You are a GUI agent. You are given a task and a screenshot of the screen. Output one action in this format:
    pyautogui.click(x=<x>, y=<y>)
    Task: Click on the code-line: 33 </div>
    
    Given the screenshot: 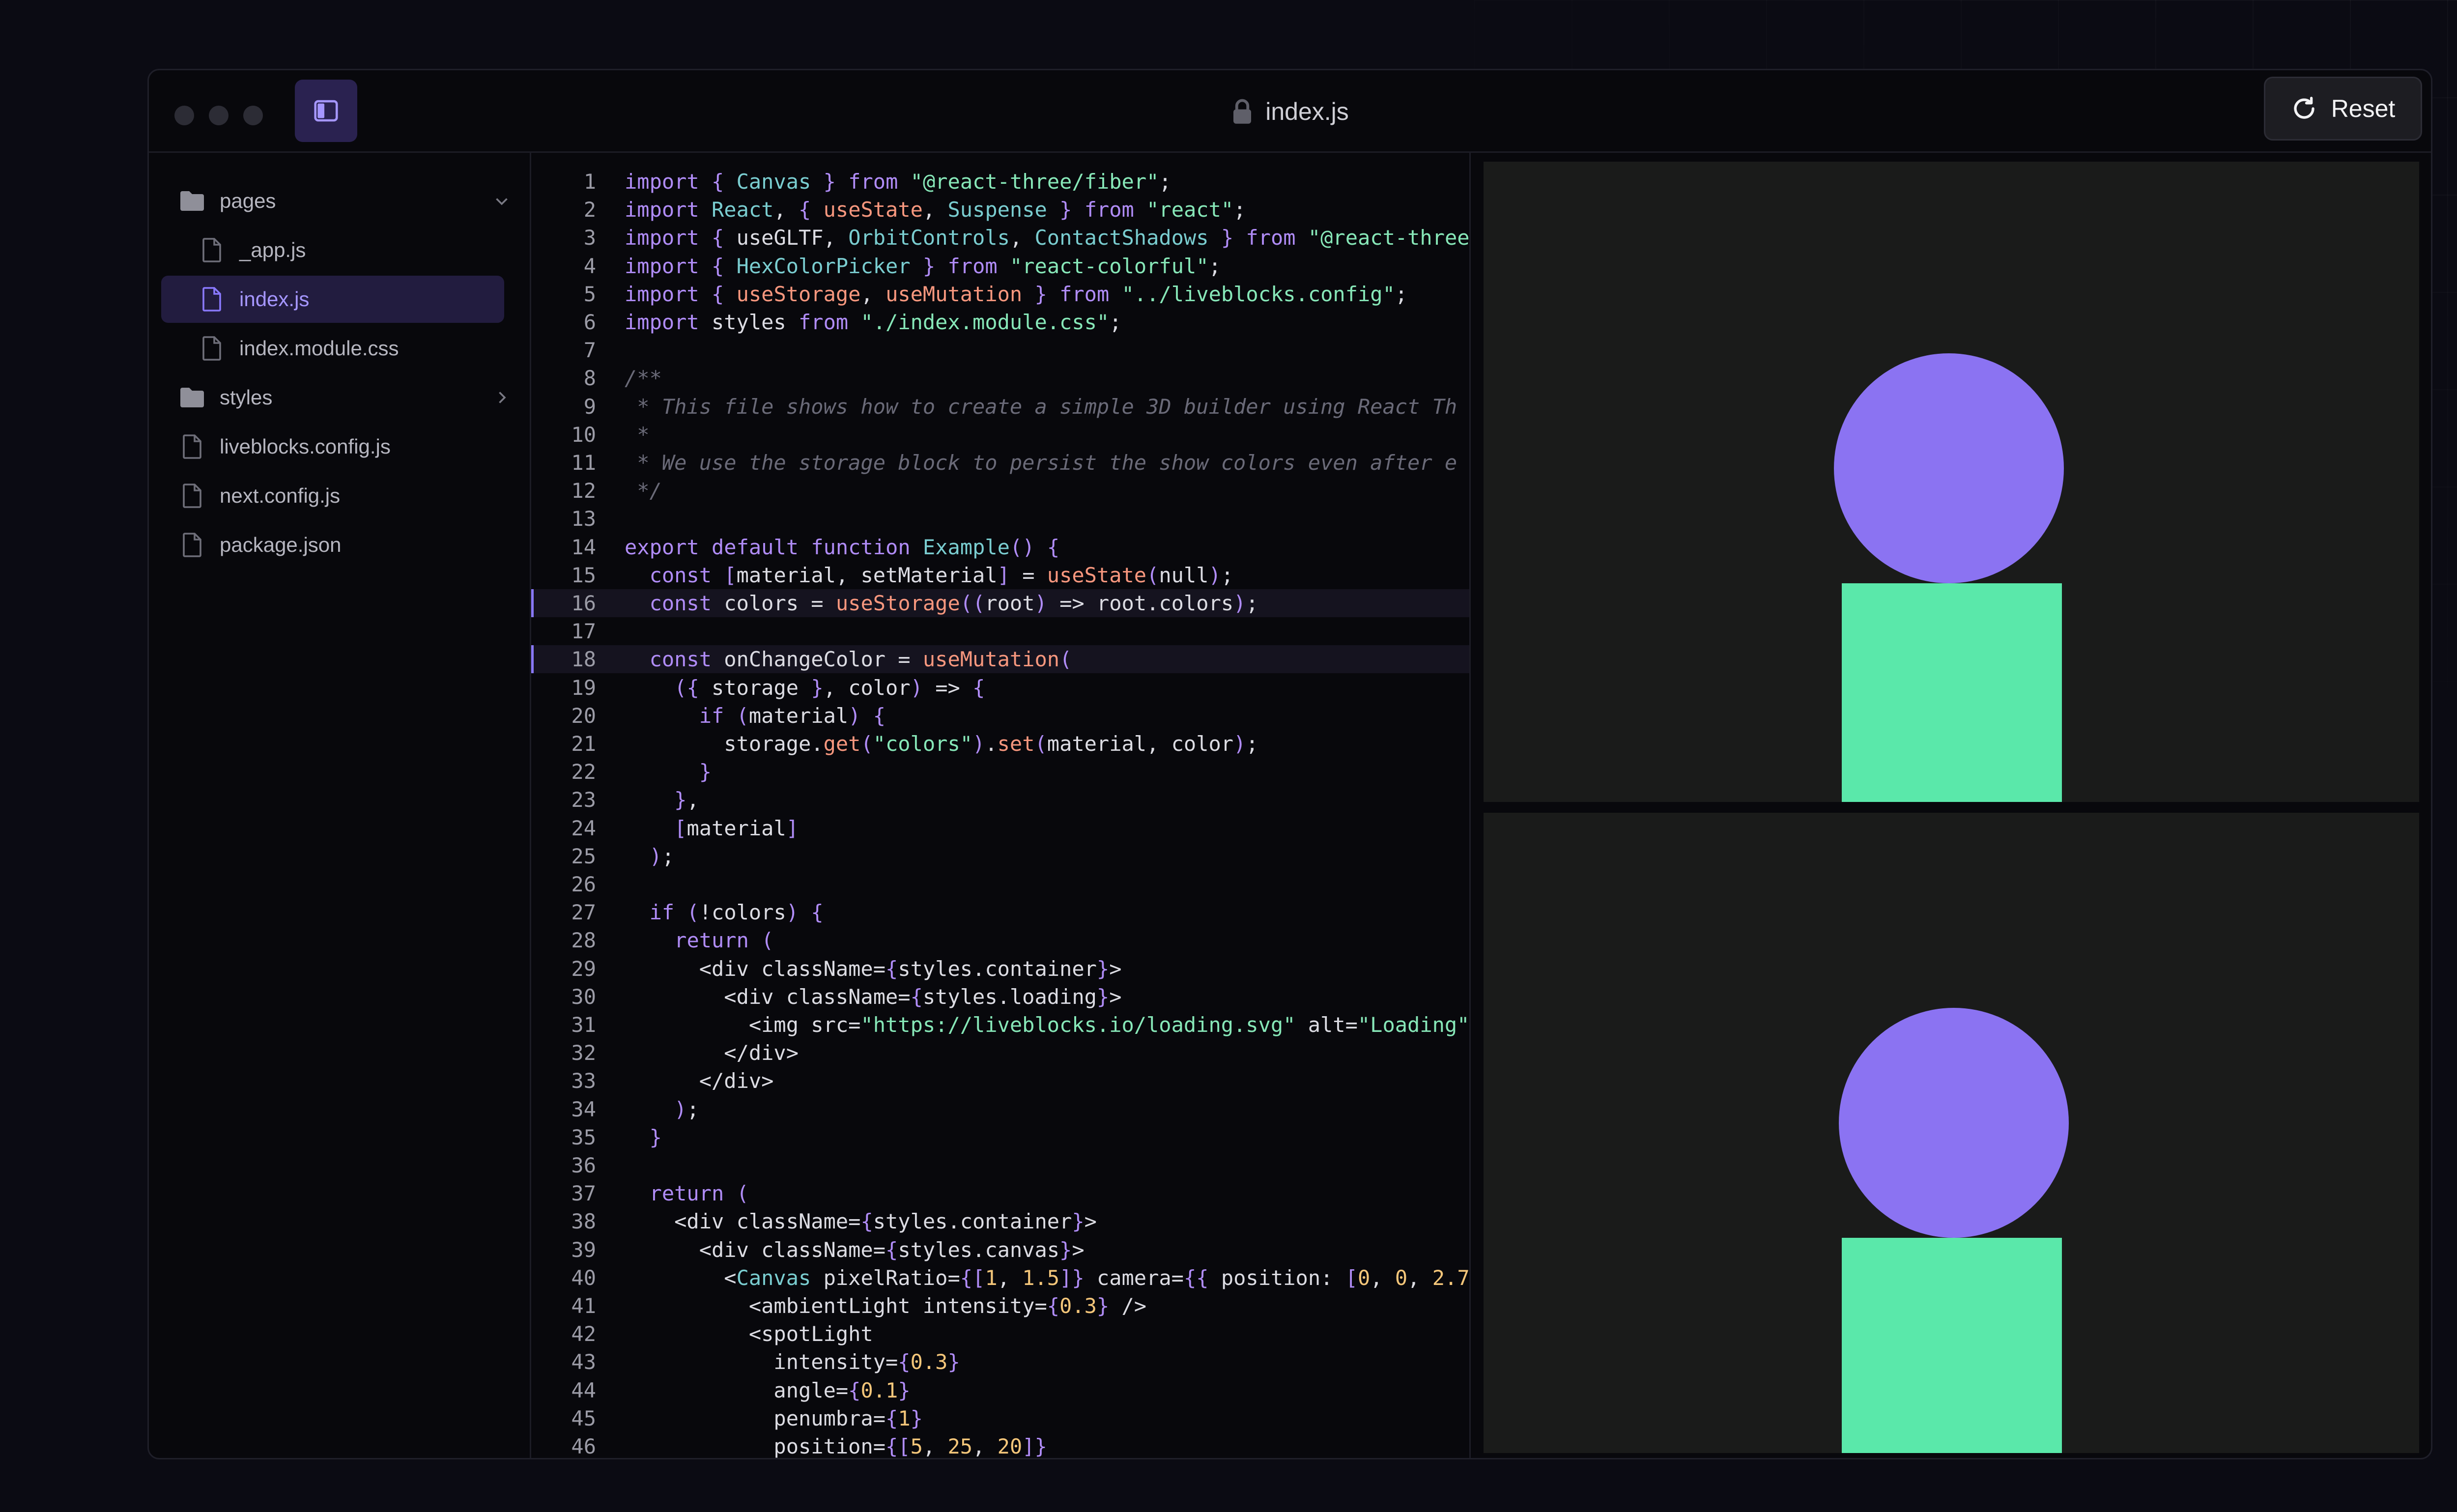 What is the action you would take?
    pyautogui.click(x=1000, y=1081)
    